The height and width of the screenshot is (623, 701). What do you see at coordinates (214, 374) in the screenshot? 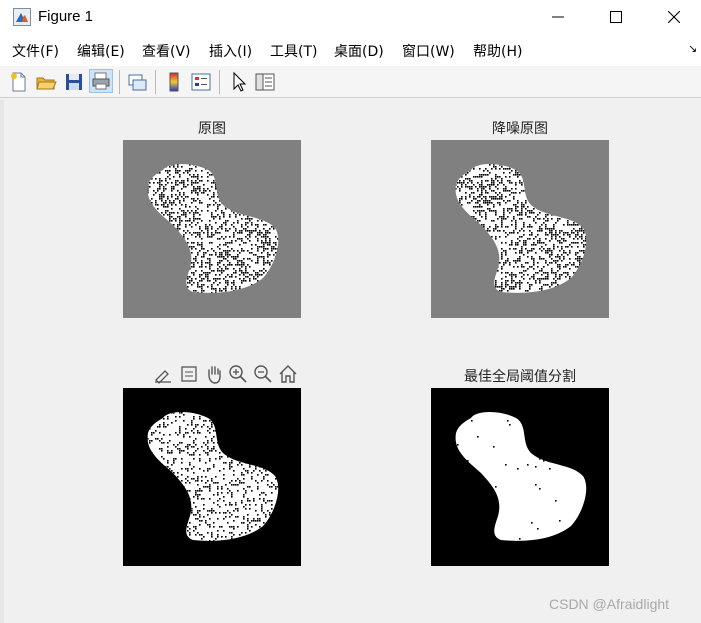
I see `pan-hand-icon` at bounding box center [214, 374].